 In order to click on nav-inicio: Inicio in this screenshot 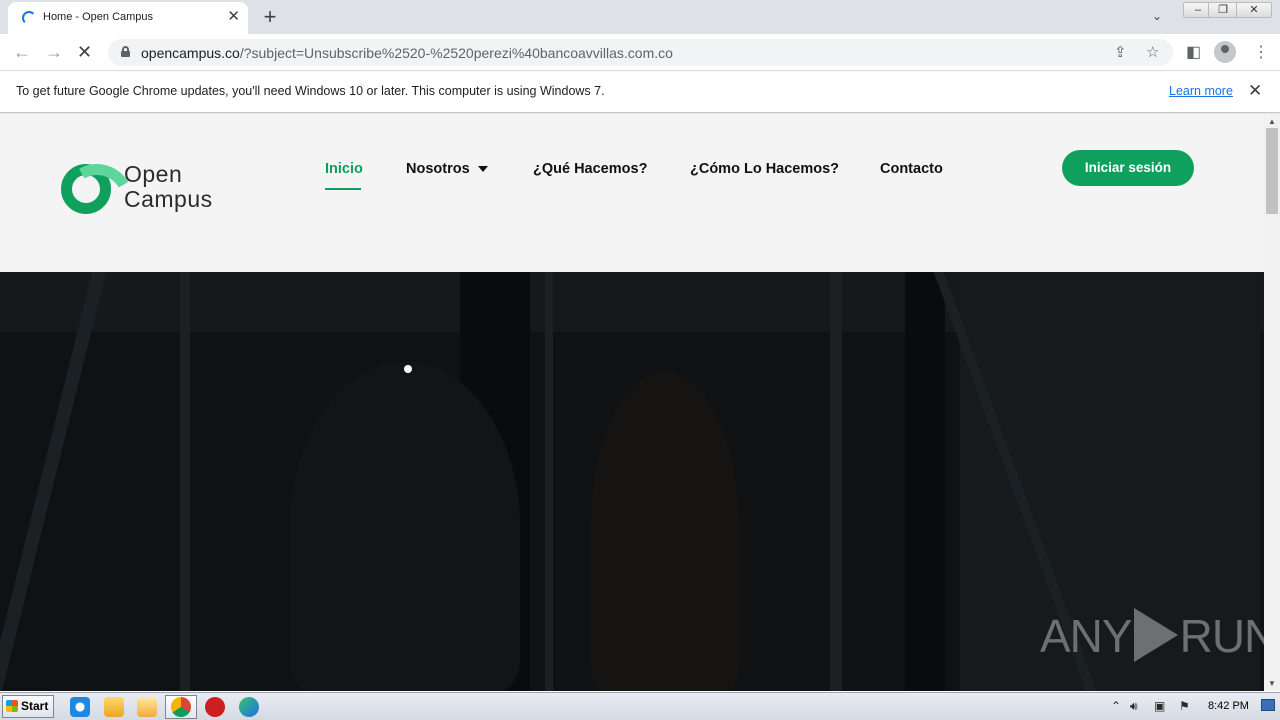, I will do `click(344, 169)`.